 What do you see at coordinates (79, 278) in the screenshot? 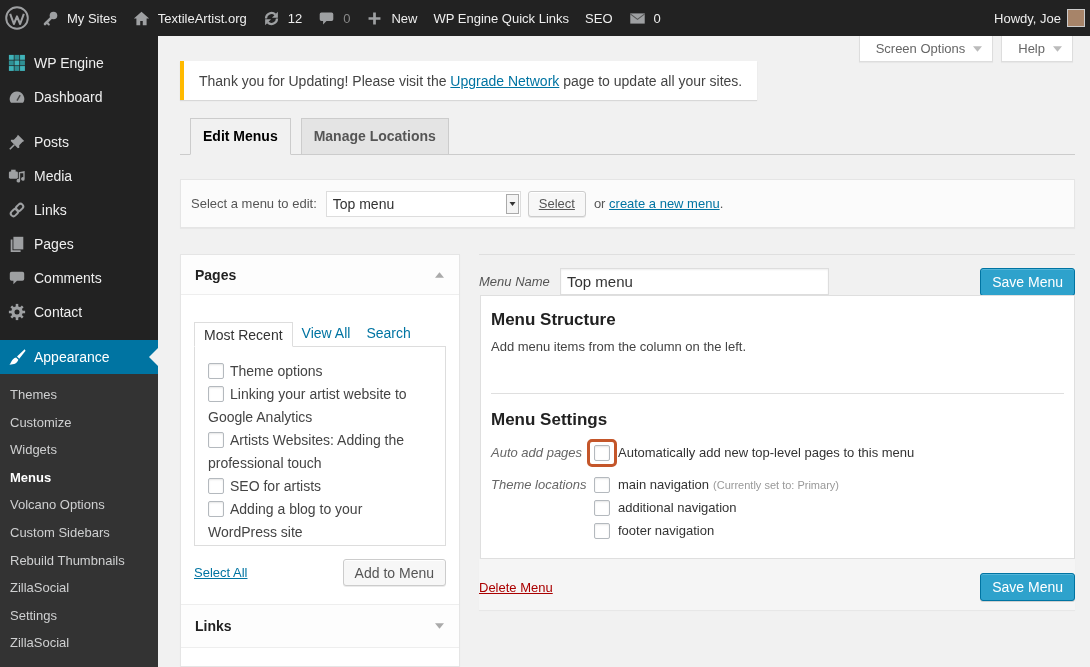
I see `sidebar-menu-item: Comments` at bounding box center [79, 278].